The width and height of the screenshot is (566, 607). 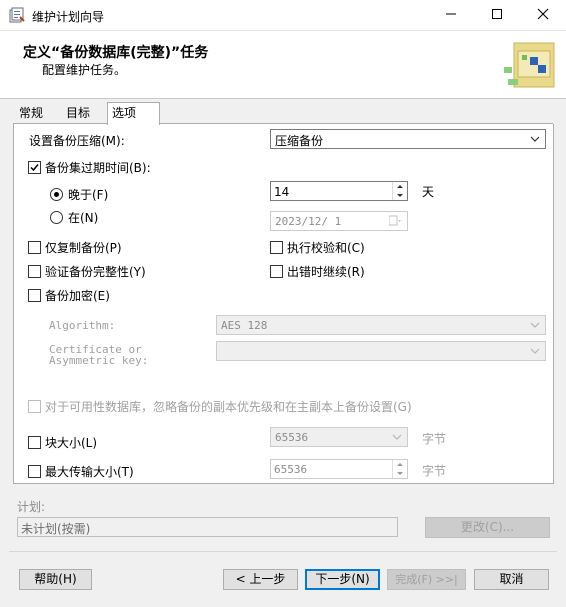 What do you see at coordinates (78, 113) in the screenshot?
I see `tab-destination: 目标` at bounding box center [78, 113].